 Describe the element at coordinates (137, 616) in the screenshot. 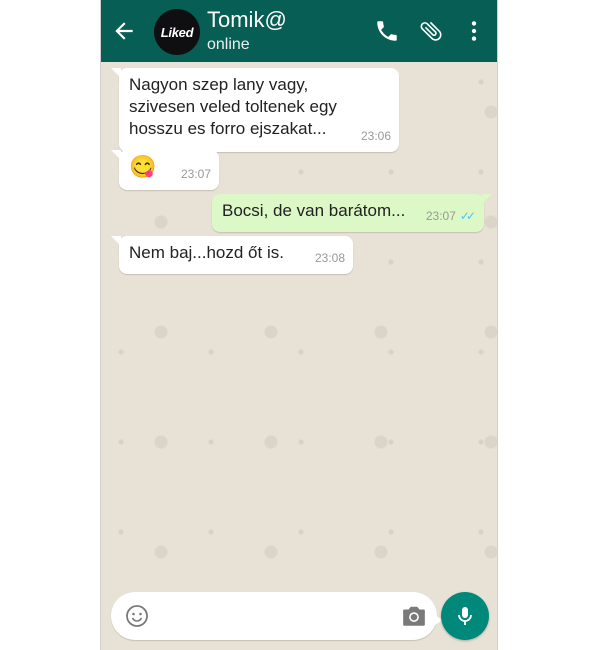

I see `emoji-icon` at that location.